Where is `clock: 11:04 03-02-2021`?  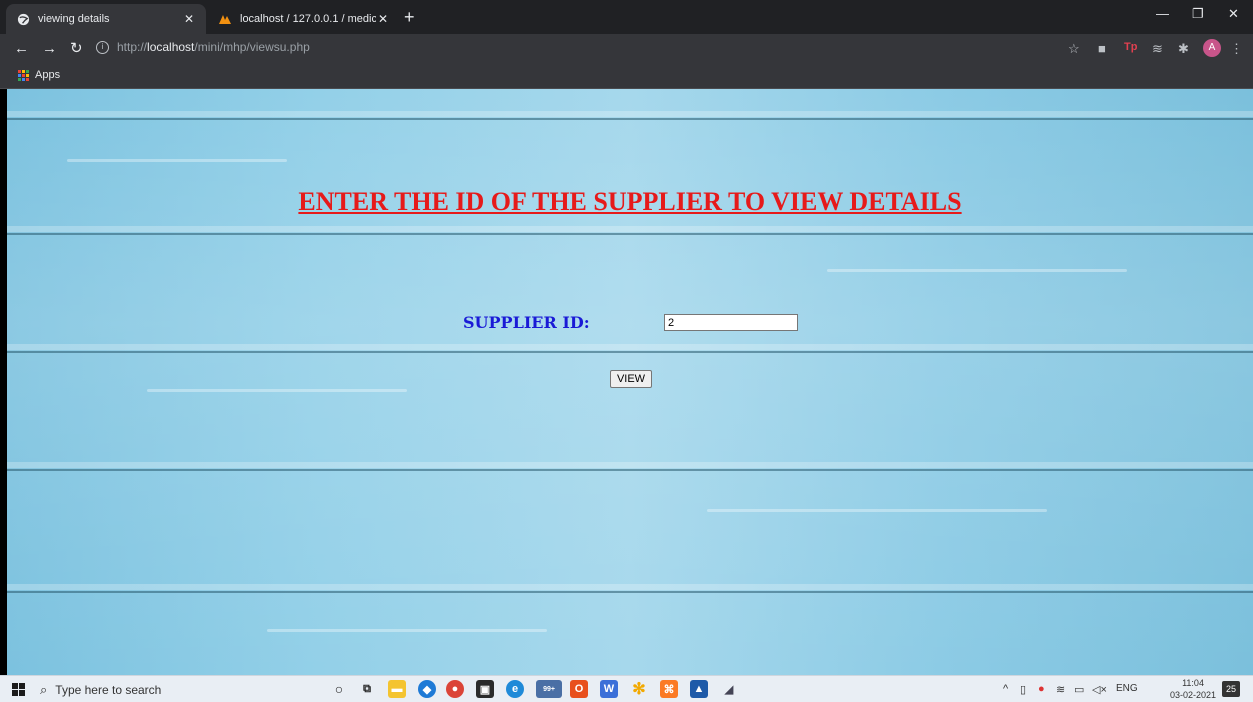
clock: 11:04 03-02-2021 is located at coordinates (1193, 689).